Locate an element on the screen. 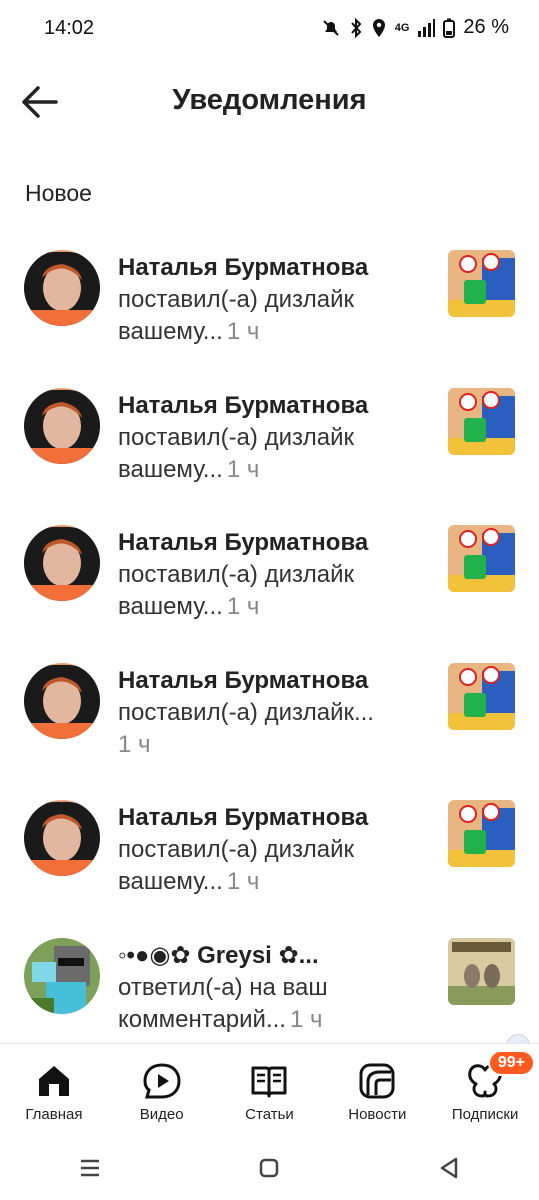  status-bar: 14:02 4G 26 % is located at coordinates (269, 30).